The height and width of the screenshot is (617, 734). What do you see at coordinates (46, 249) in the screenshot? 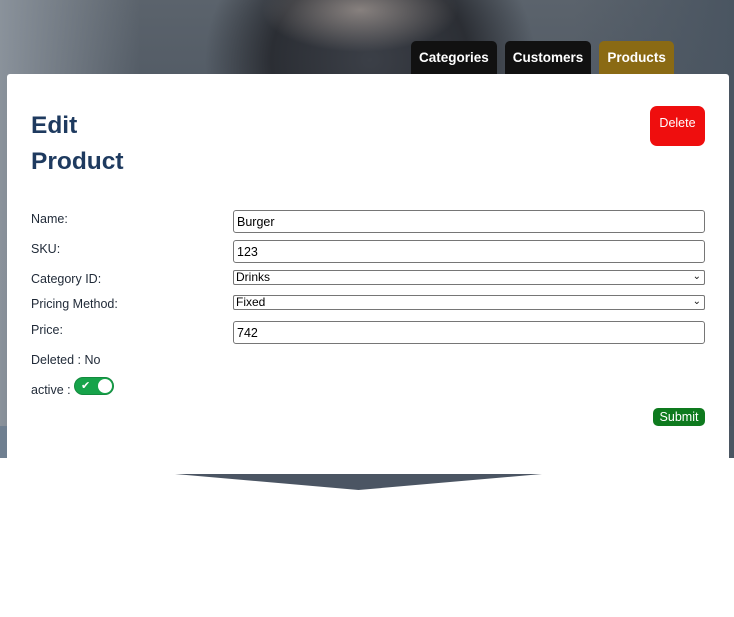
I see `sku-label: SKU:` at bounding box center [46, 249].